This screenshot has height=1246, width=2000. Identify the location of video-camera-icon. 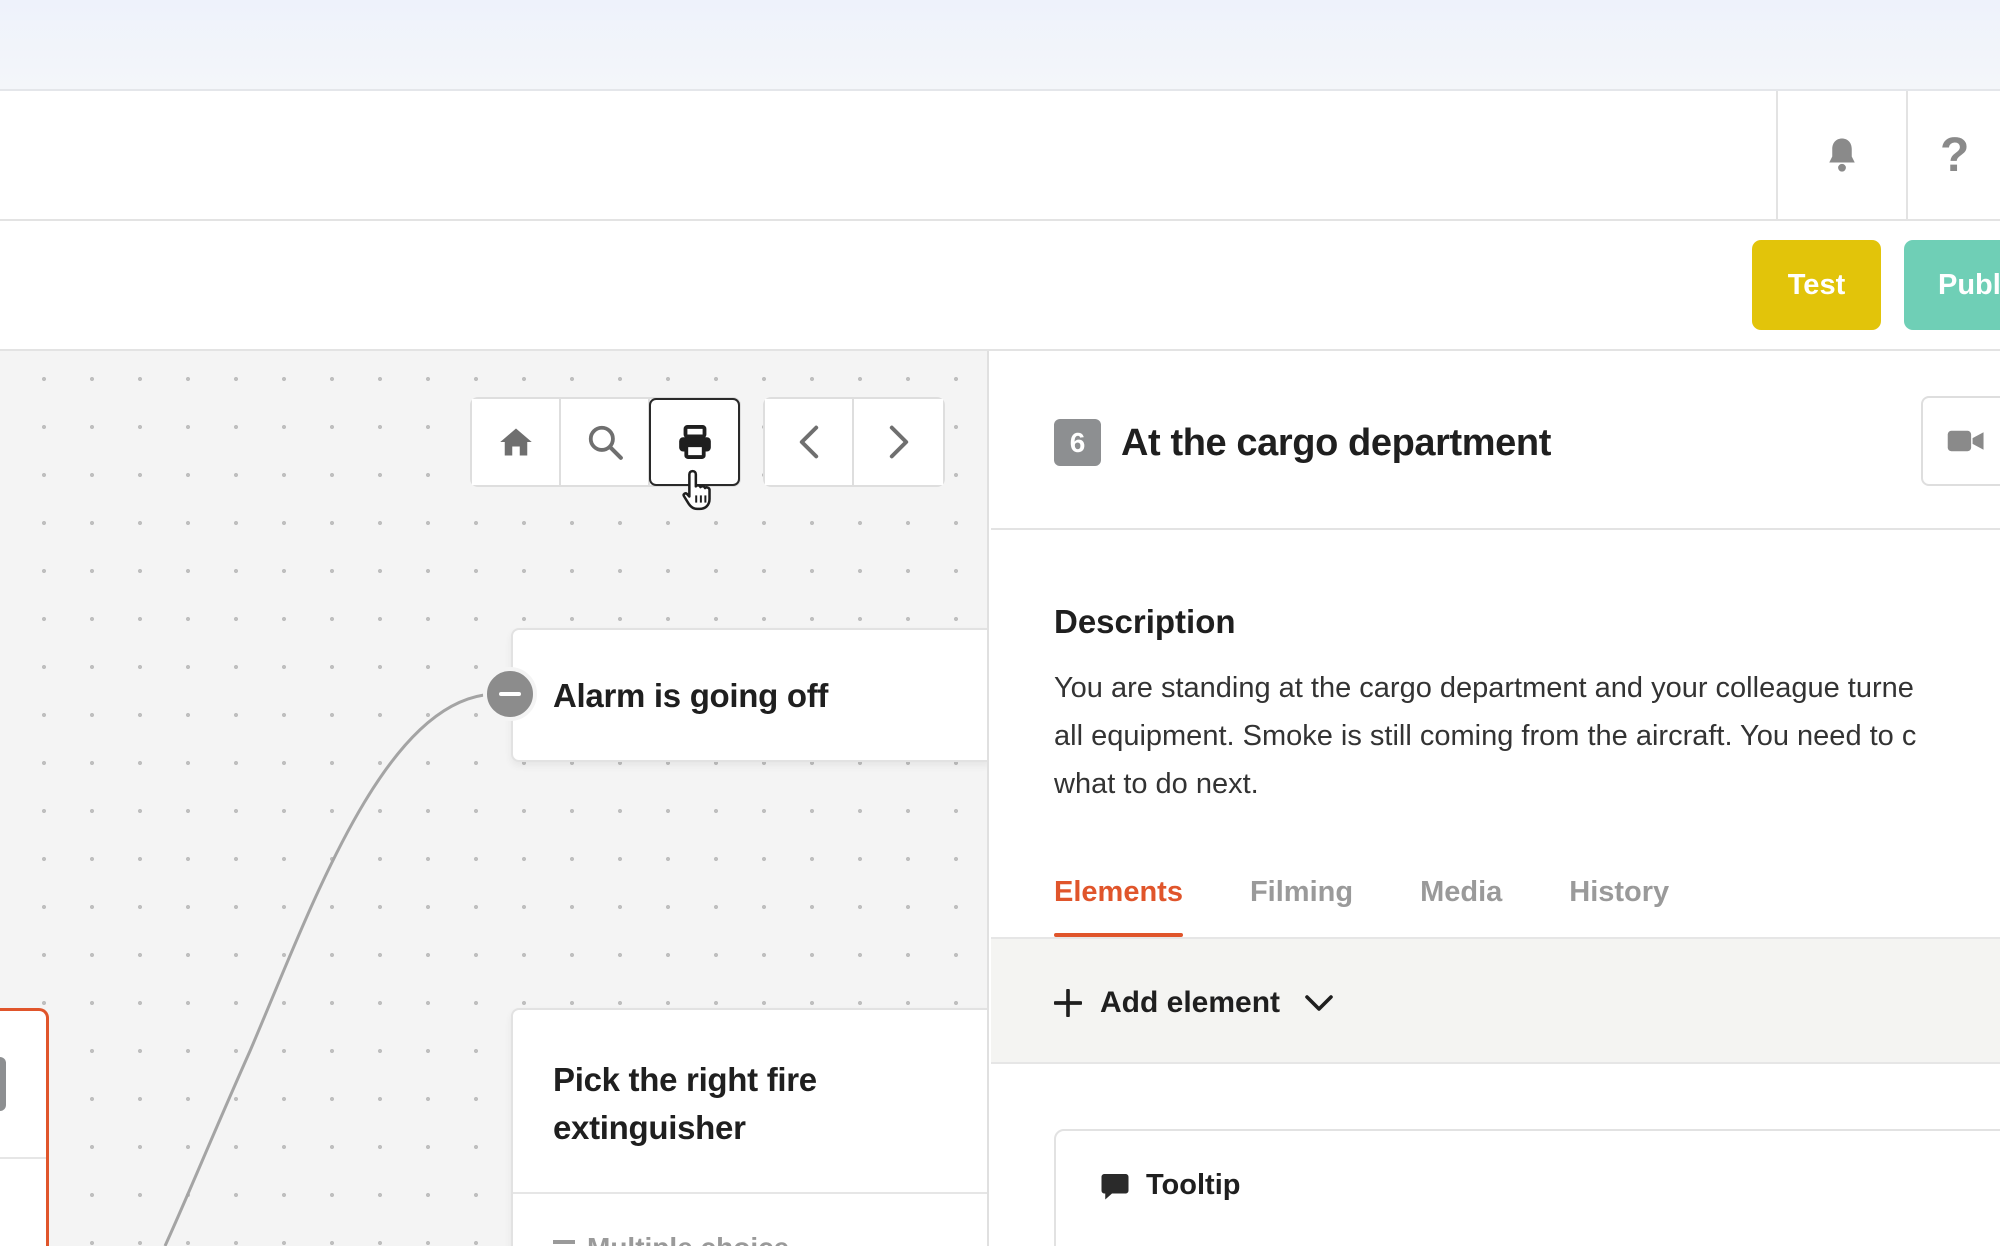
(1965, 441).